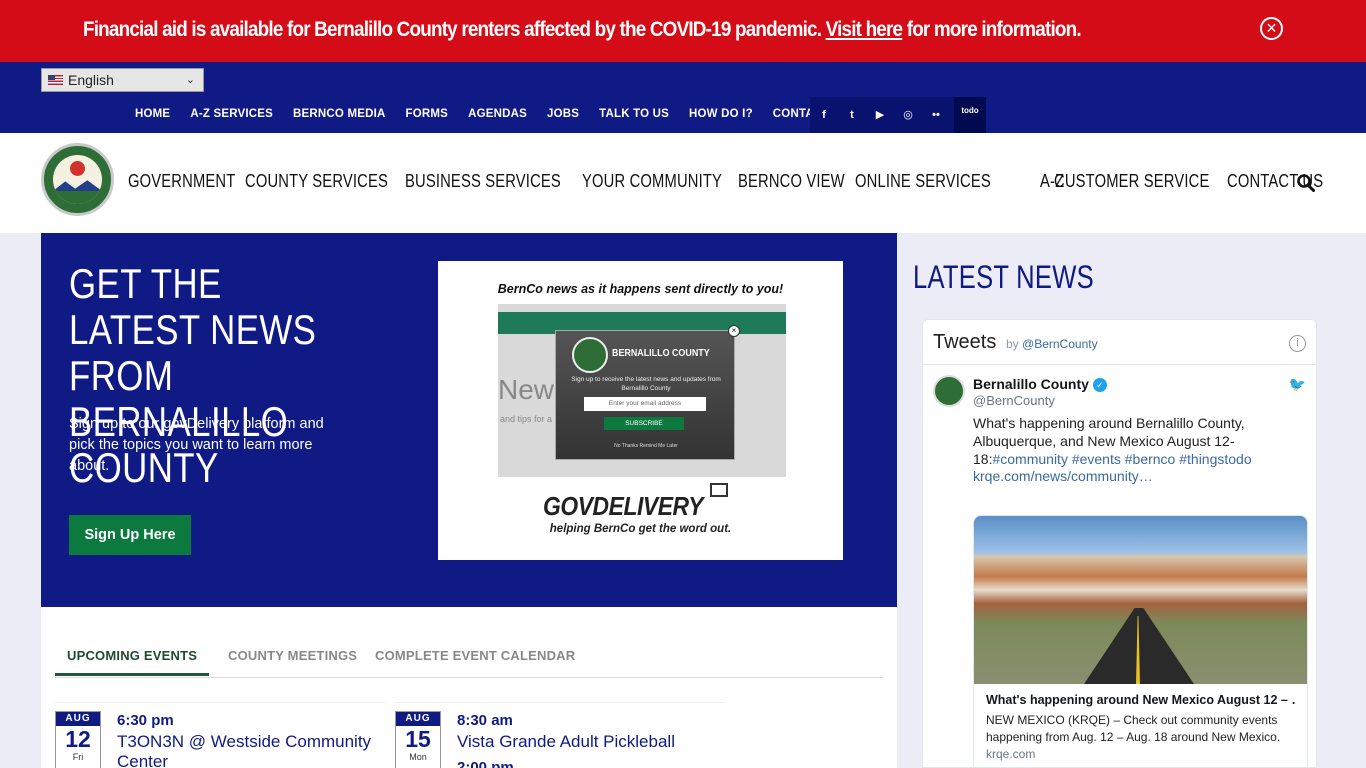 This screenshot has width=1366, height=768. I want to click on event-day: 15, so click(418, 739).